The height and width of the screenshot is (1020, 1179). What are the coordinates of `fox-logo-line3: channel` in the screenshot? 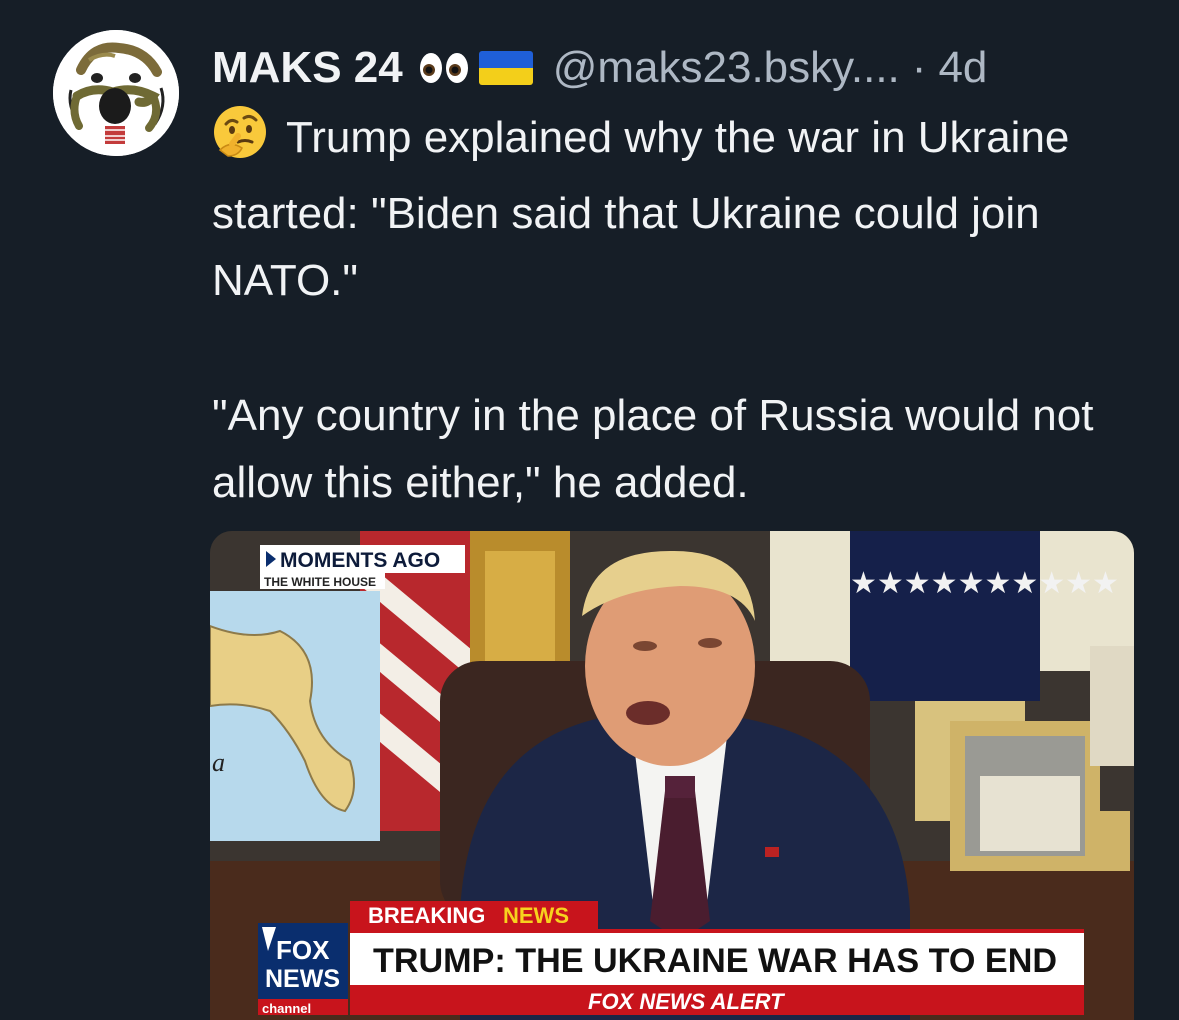 It's located at (286, 1008).